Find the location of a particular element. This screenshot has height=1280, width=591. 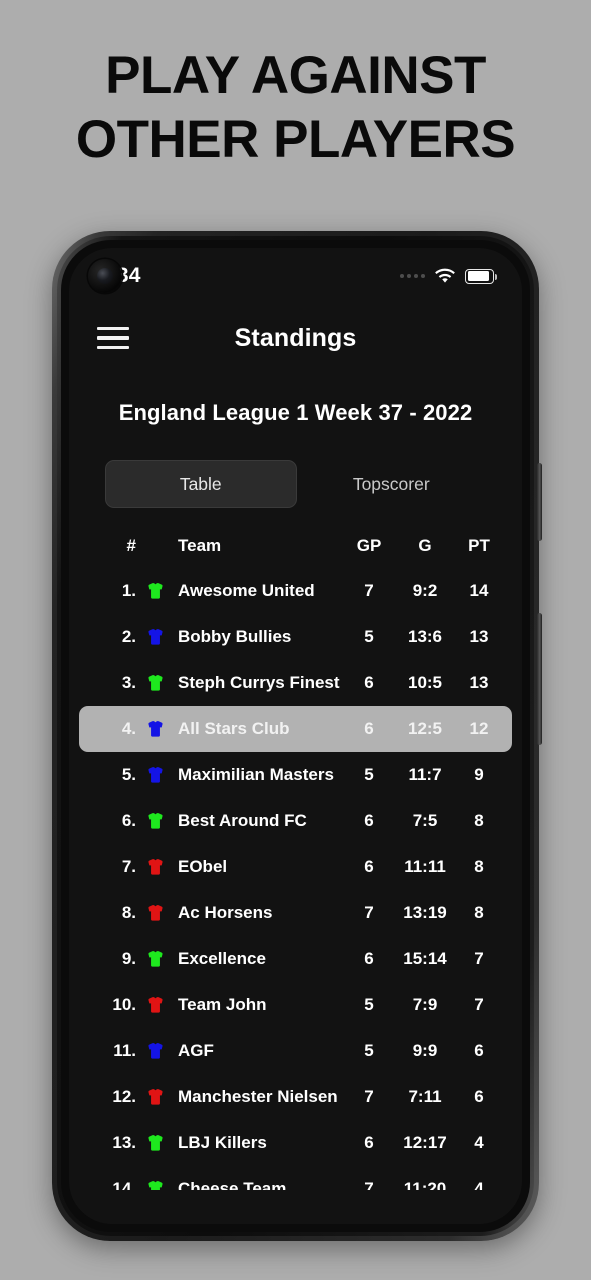

row-rank: 2. is located at coordinates (128, 636).